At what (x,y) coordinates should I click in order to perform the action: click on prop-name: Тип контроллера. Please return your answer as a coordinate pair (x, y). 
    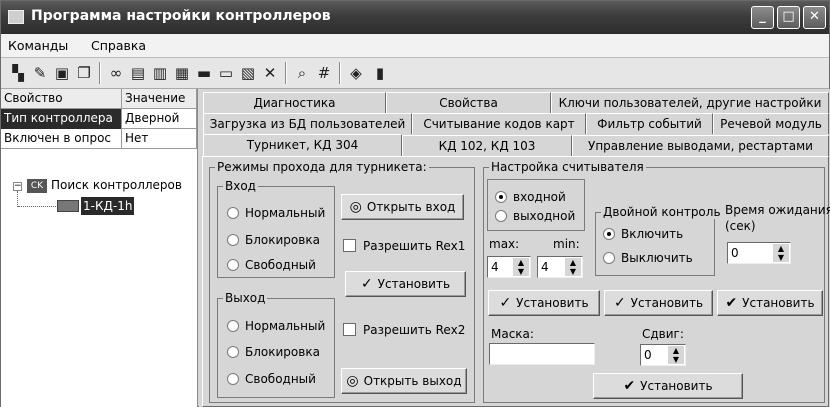
    Looking at the image, I should click on (61, 119).